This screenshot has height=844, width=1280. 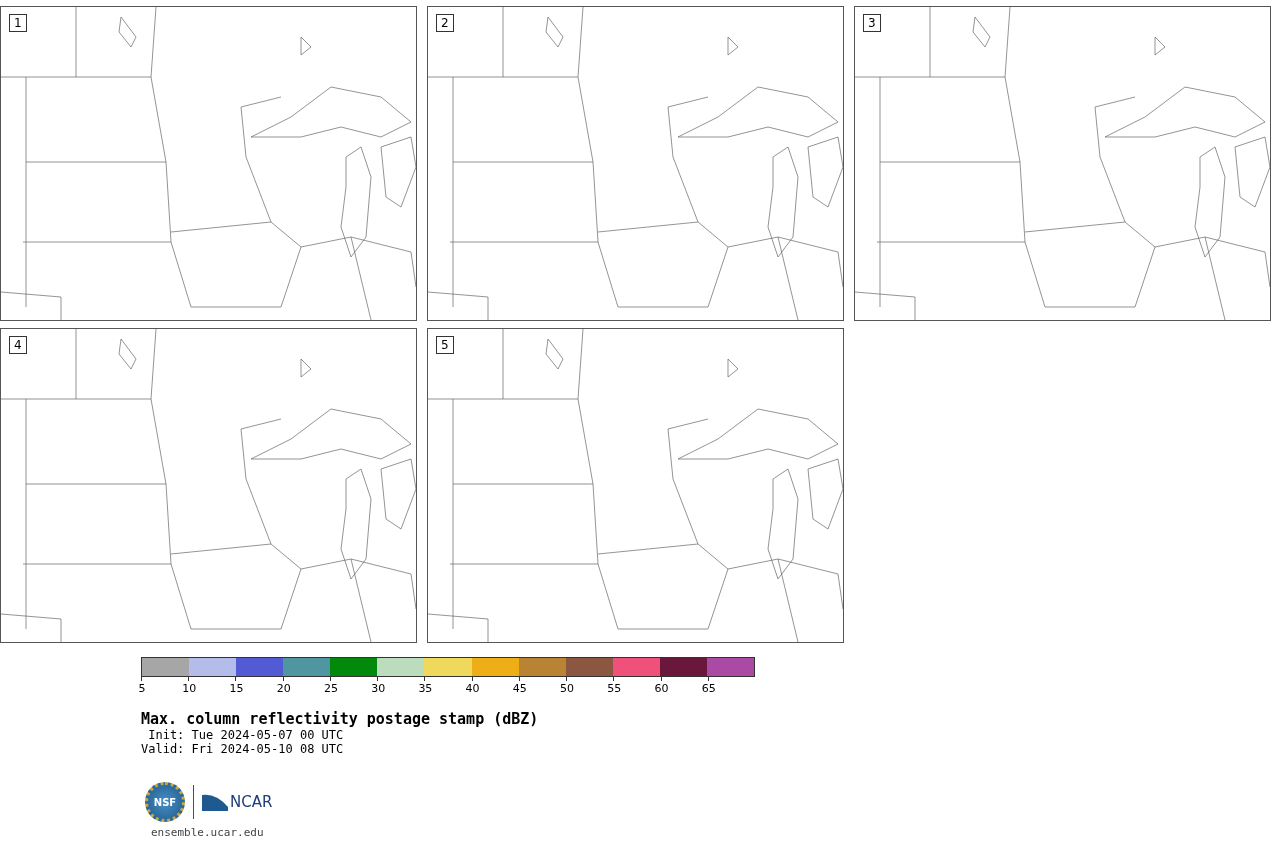 What do you see at coordinates (283, 688) in the screenshot?
I see `tick-label: 20` at bounding box center [283, 688].